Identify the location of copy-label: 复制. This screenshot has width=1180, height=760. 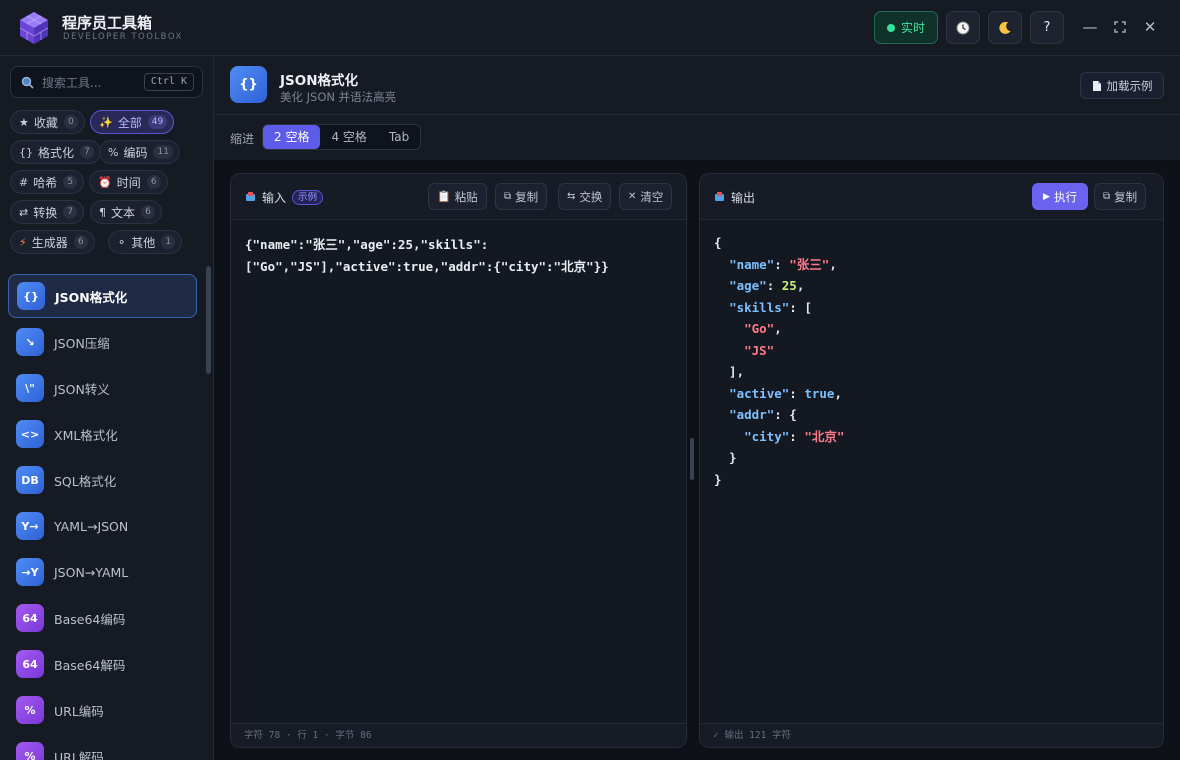
(1126, 196).